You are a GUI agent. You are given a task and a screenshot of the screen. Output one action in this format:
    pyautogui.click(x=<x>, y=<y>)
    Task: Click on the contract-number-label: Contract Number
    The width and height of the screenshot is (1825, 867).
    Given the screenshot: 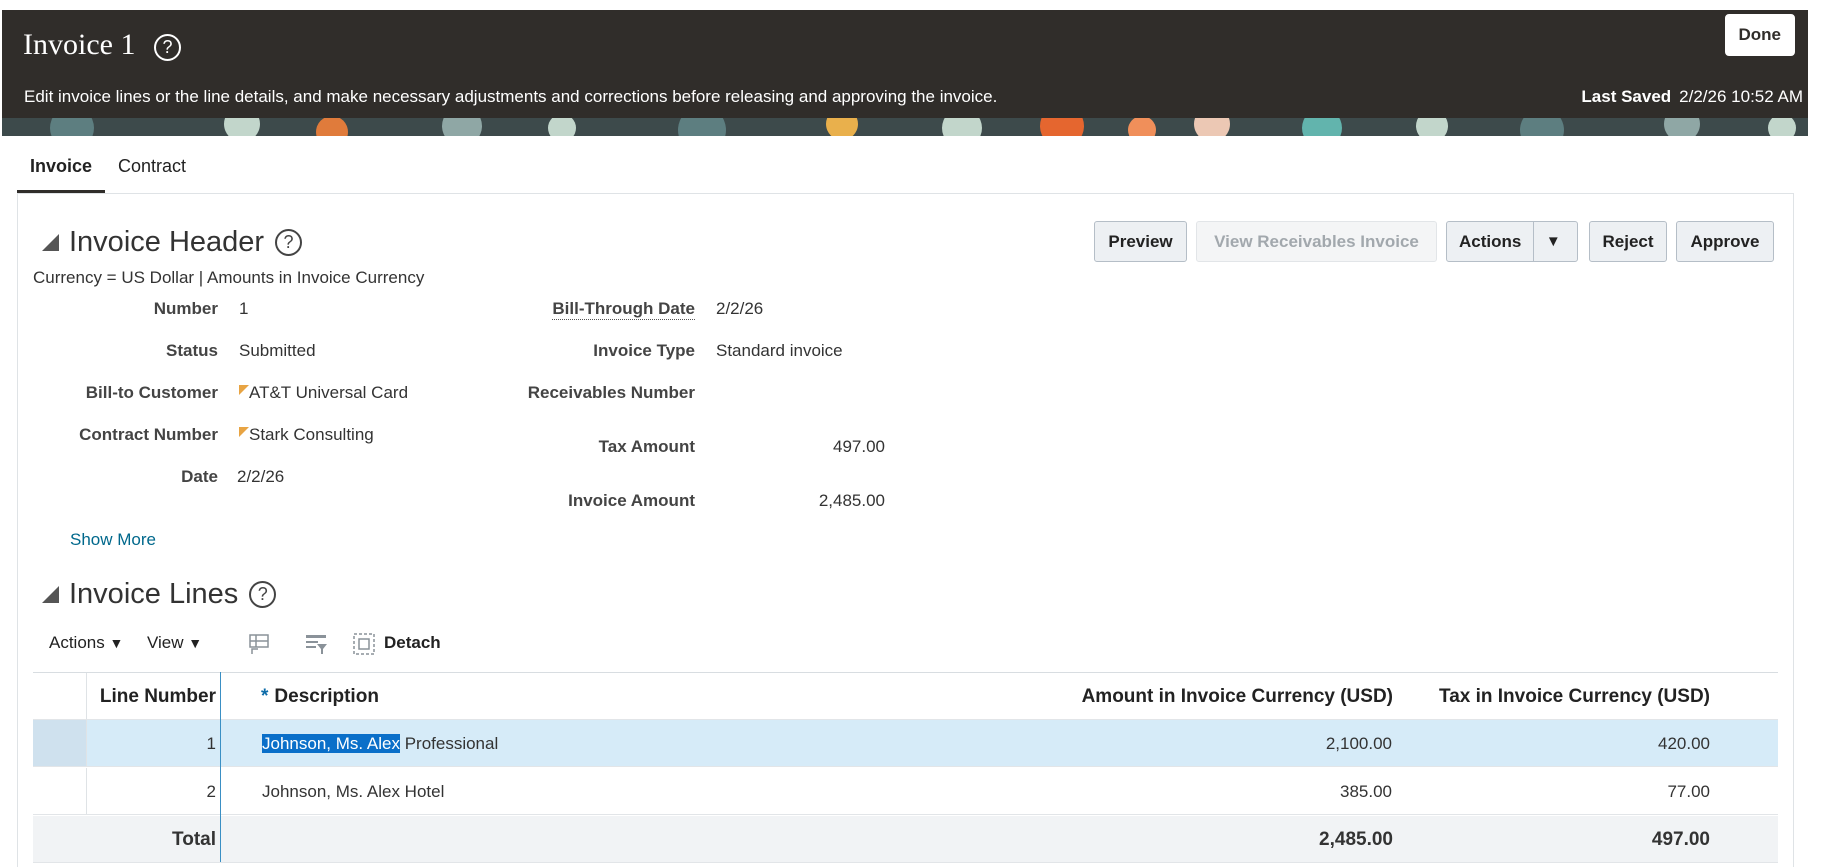 What is the action you would take?
    pyautogui.click(x=148, y=434)
    